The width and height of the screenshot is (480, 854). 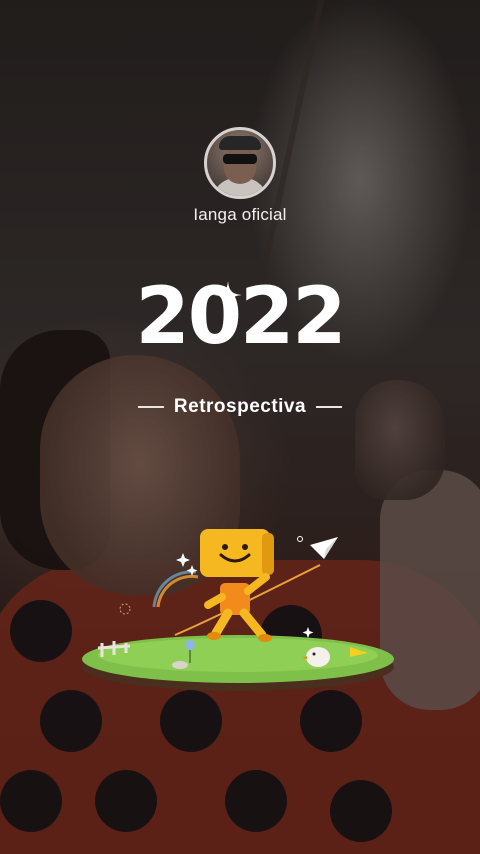 I want to click on divider-left, so click(x=150, y=407).